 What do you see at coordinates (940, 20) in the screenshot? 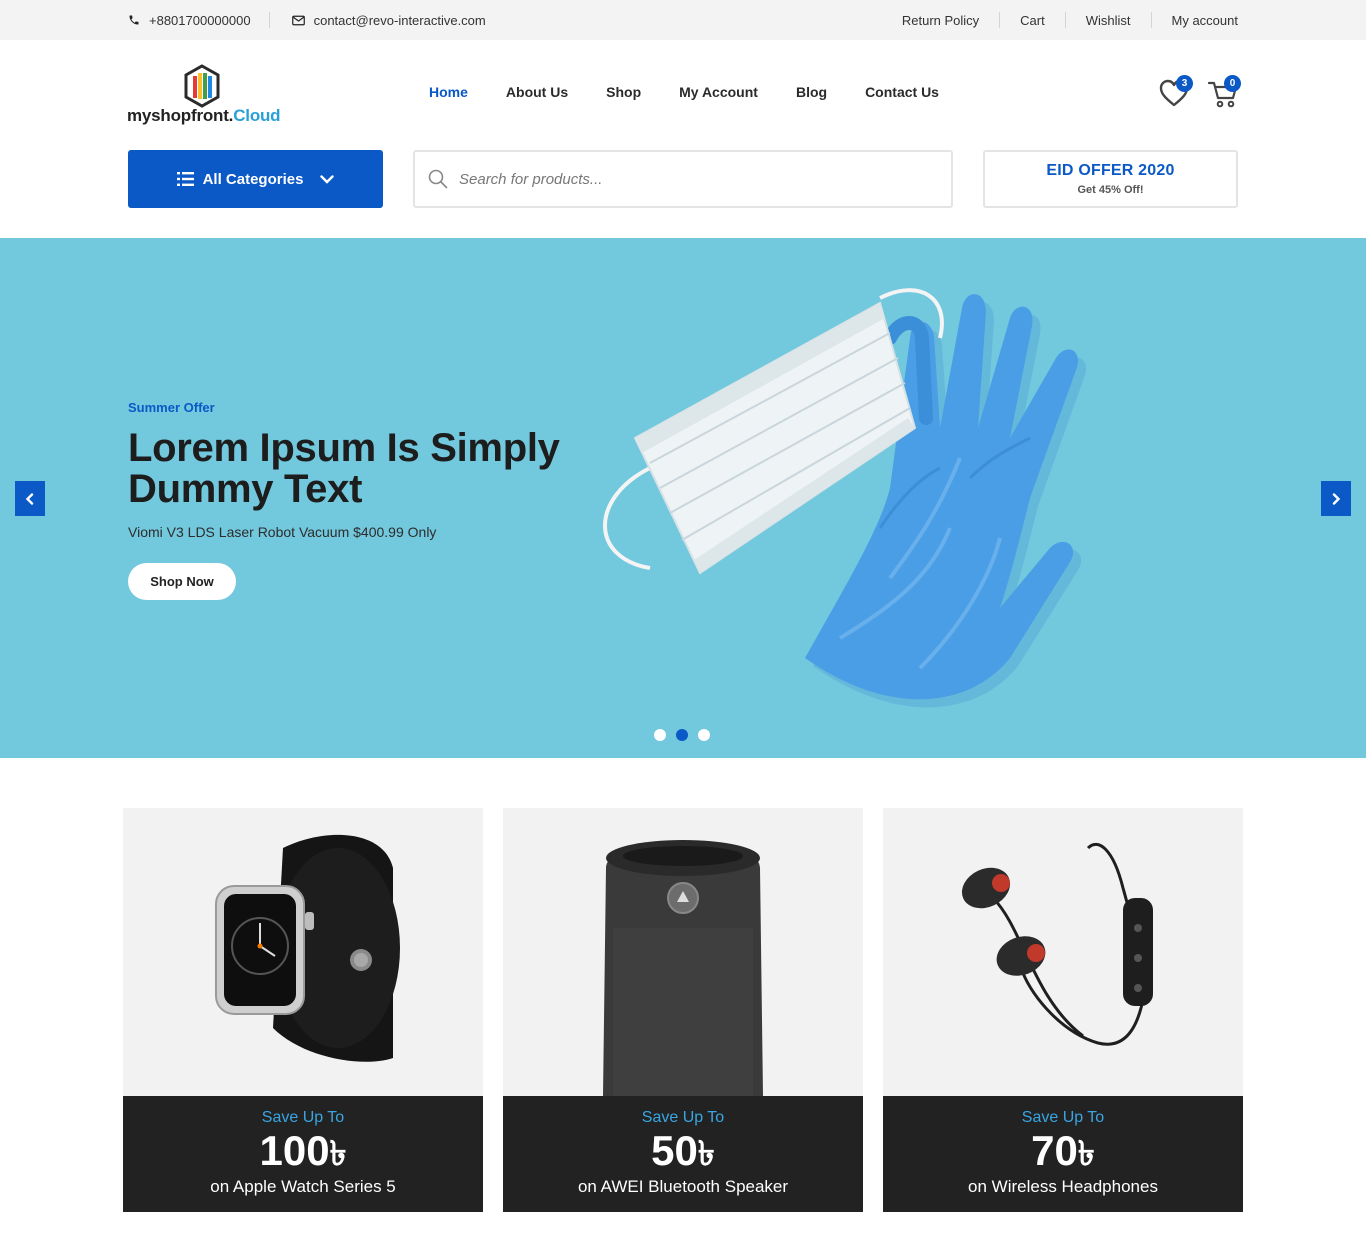
I see `return-policy-link: Return Policy` at bounding box center [940, 20].